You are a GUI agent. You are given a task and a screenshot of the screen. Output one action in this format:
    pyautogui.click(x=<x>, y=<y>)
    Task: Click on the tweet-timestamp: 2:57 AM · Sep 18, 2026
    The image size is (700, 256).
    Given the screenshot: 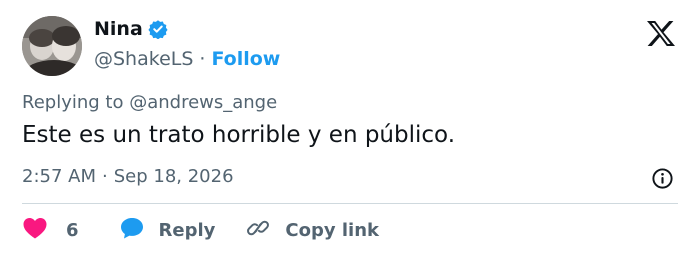 What is the action you would take?
    pyautogui.click(x=128, y=176)
    